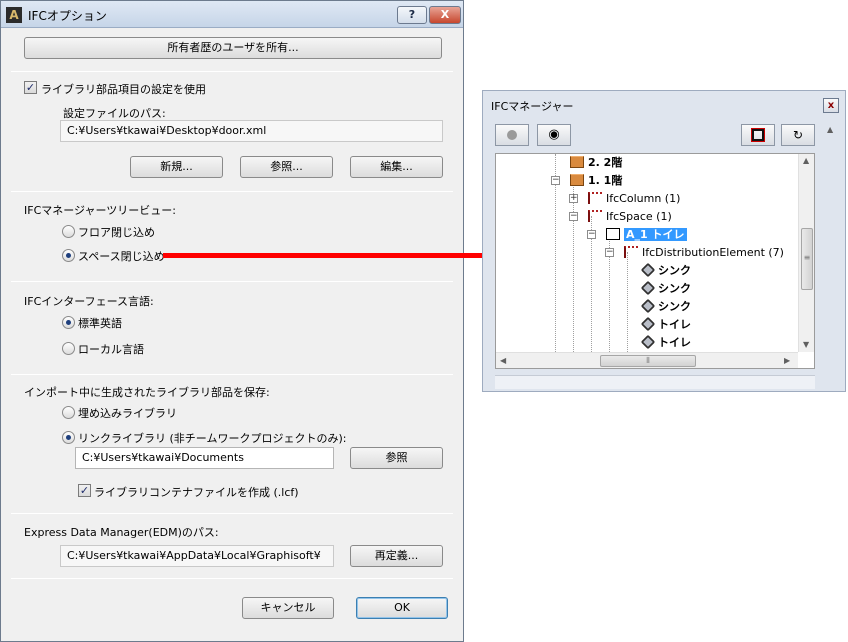 The image size is (848, 642). I want to click on tree-node-ifccolumn: IfcColumn (1), so click(634, 199).